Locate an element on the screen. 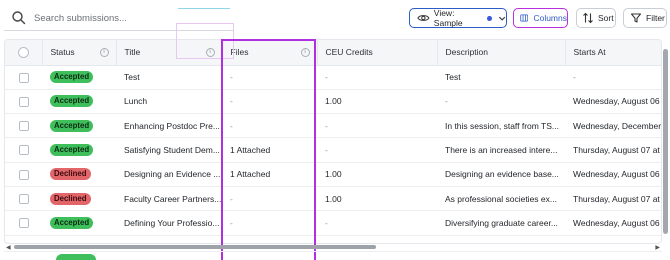  description-text: Test is located at coordinates (453, 77).